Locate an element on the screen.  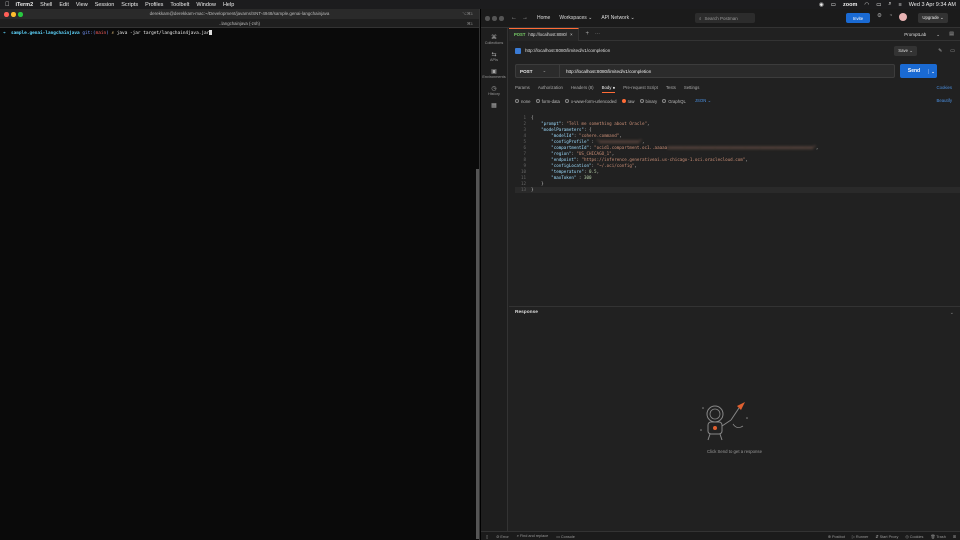
close-icon: × is located at coordinates (571, 34).